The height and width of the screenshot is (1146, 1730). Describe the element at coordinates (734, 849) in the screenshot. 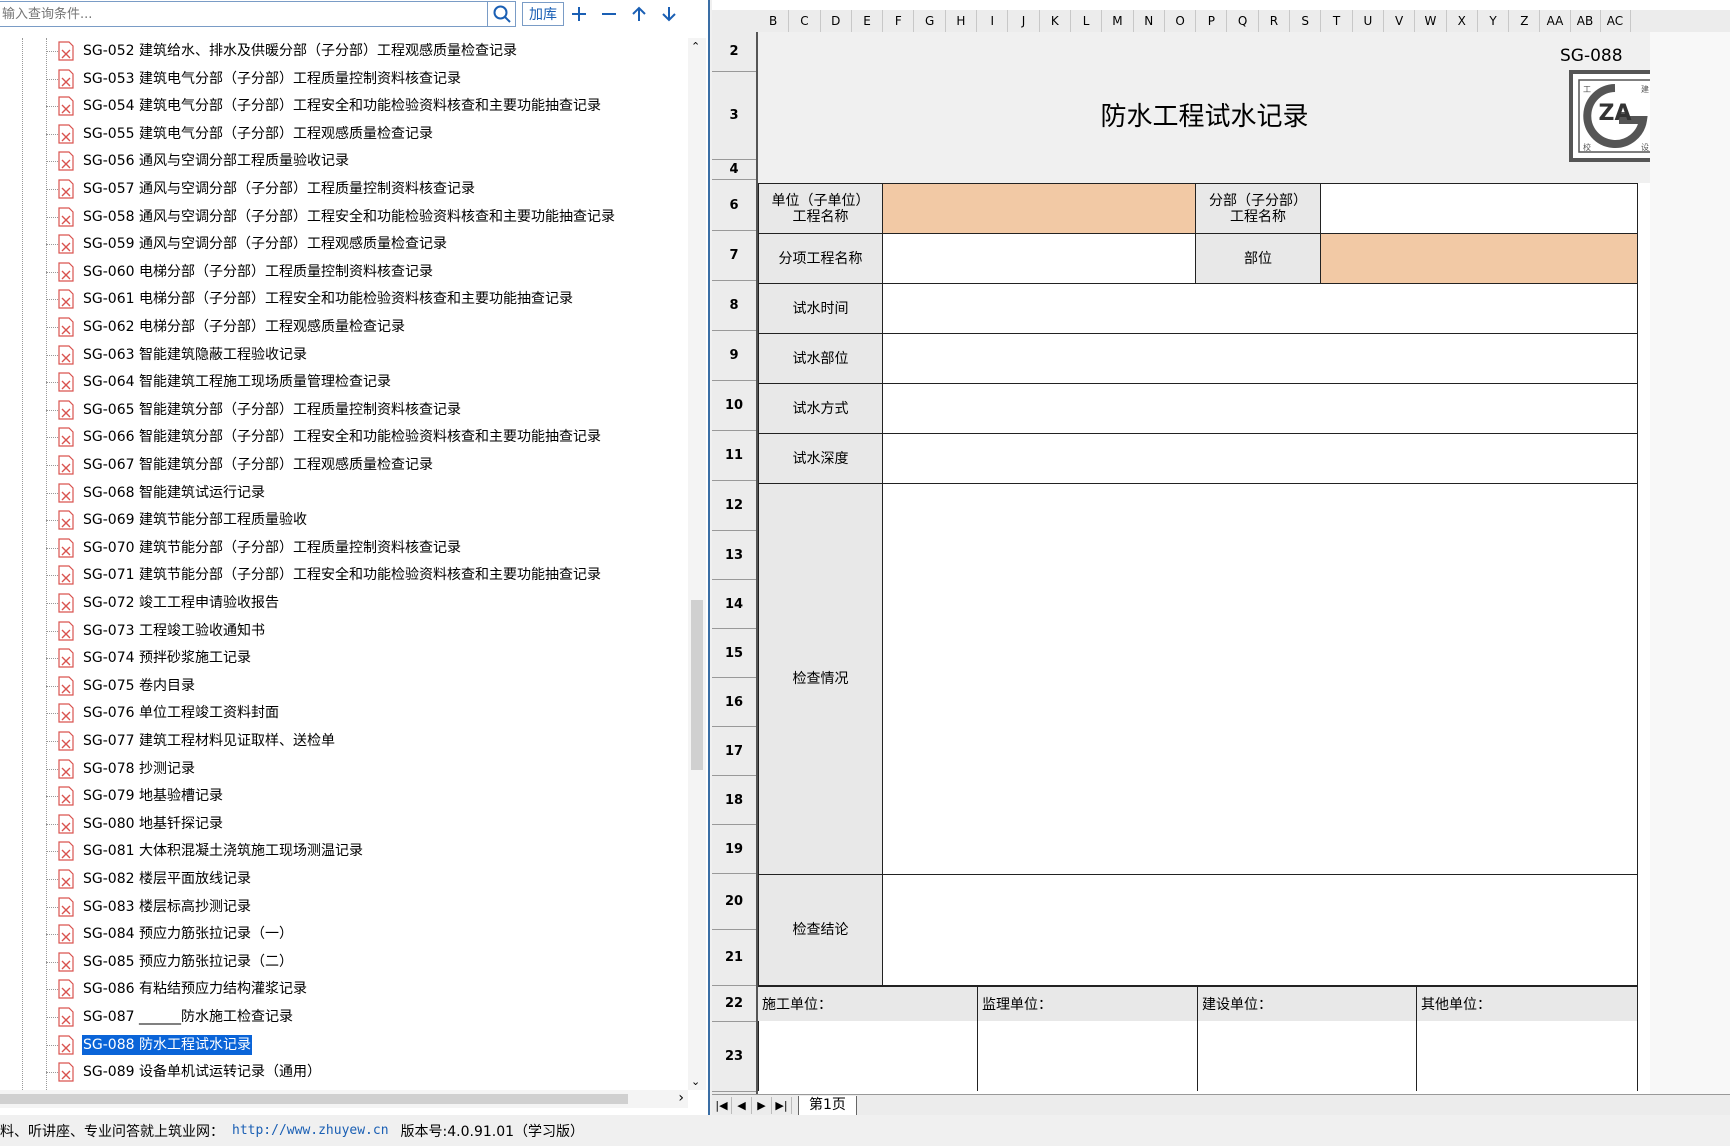

I see `row-number: 19` at that location.